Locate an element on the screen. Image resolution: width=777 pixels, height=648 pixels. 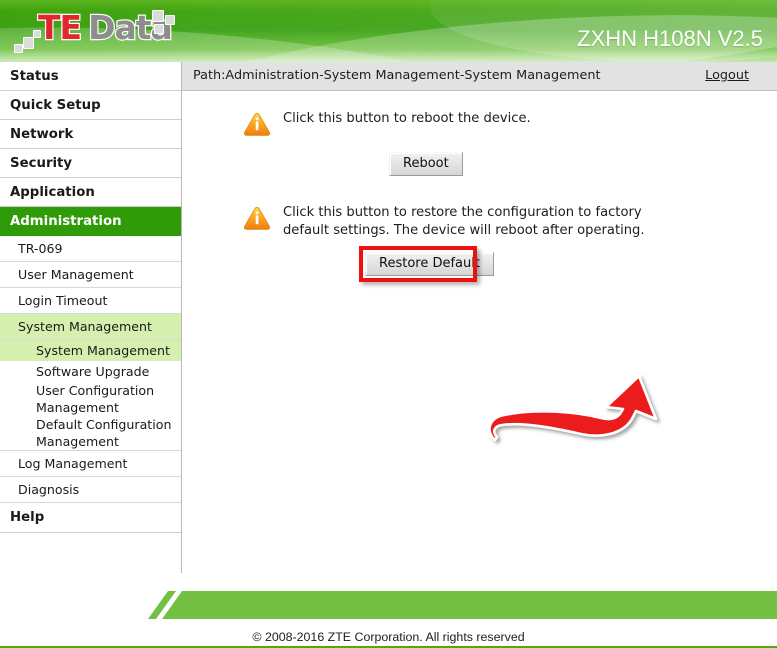
sidebar-item-status: Status is located at coordinates (90, 76).